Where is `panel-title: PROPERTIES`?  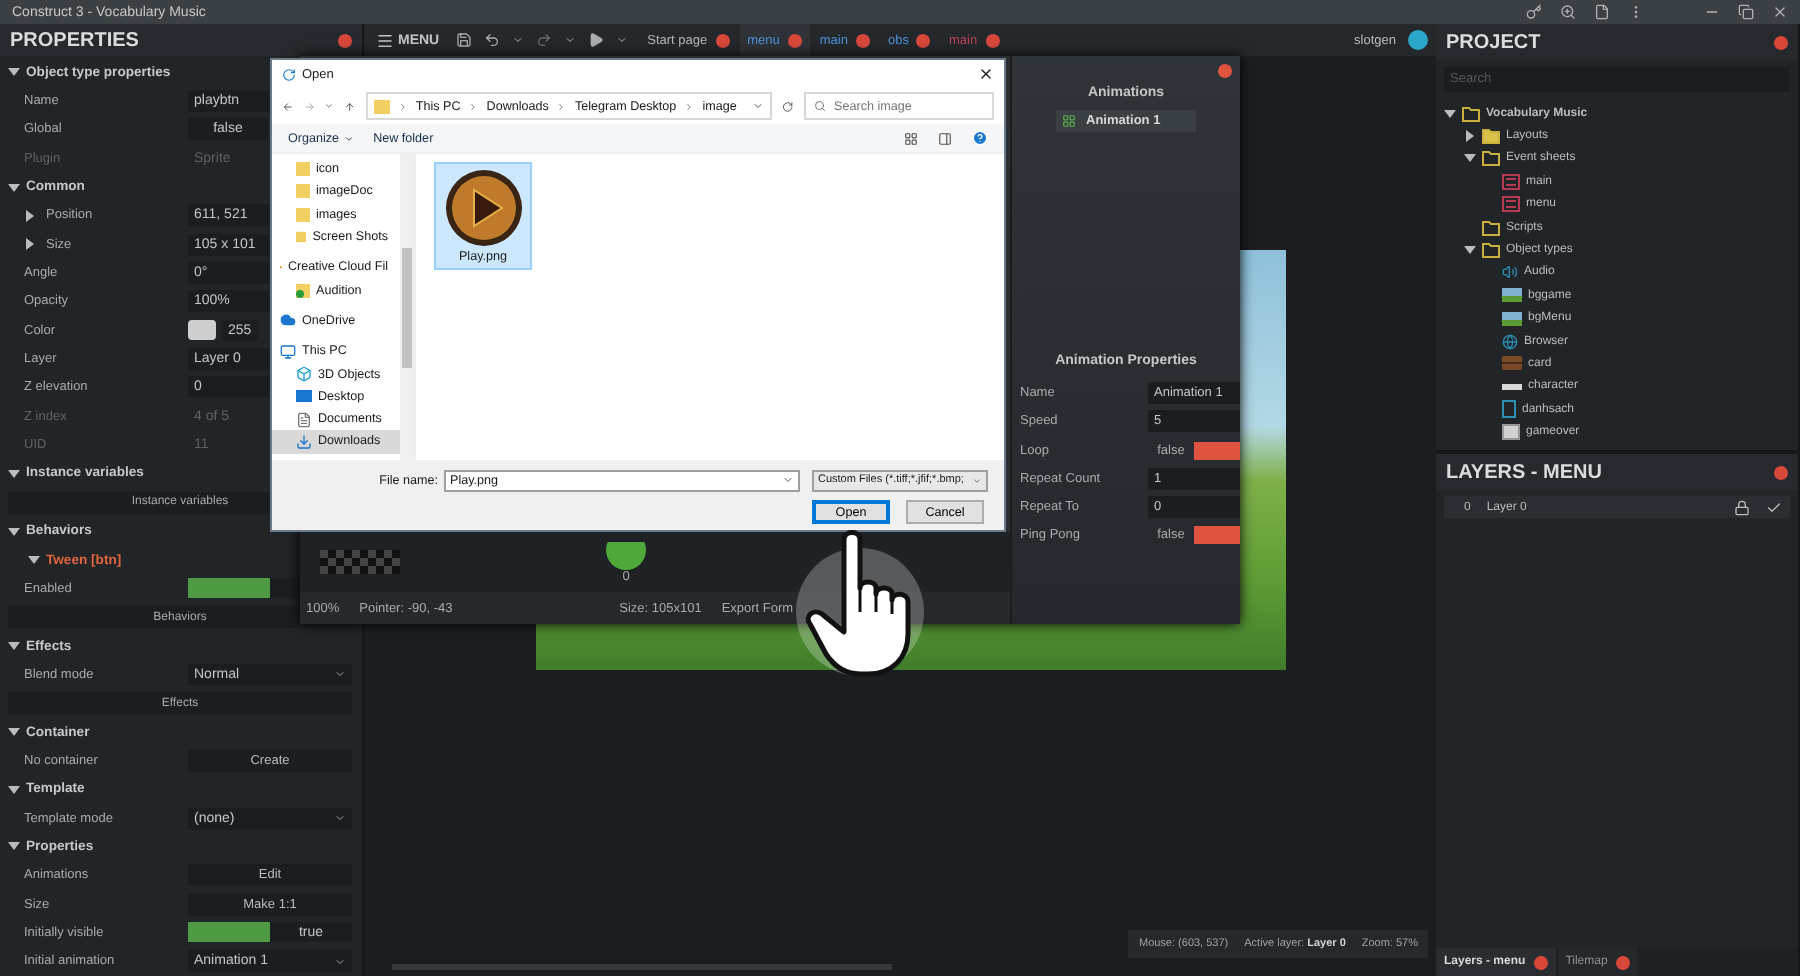
panel-title: PROPERTIES is located at coordinates (74, 40).